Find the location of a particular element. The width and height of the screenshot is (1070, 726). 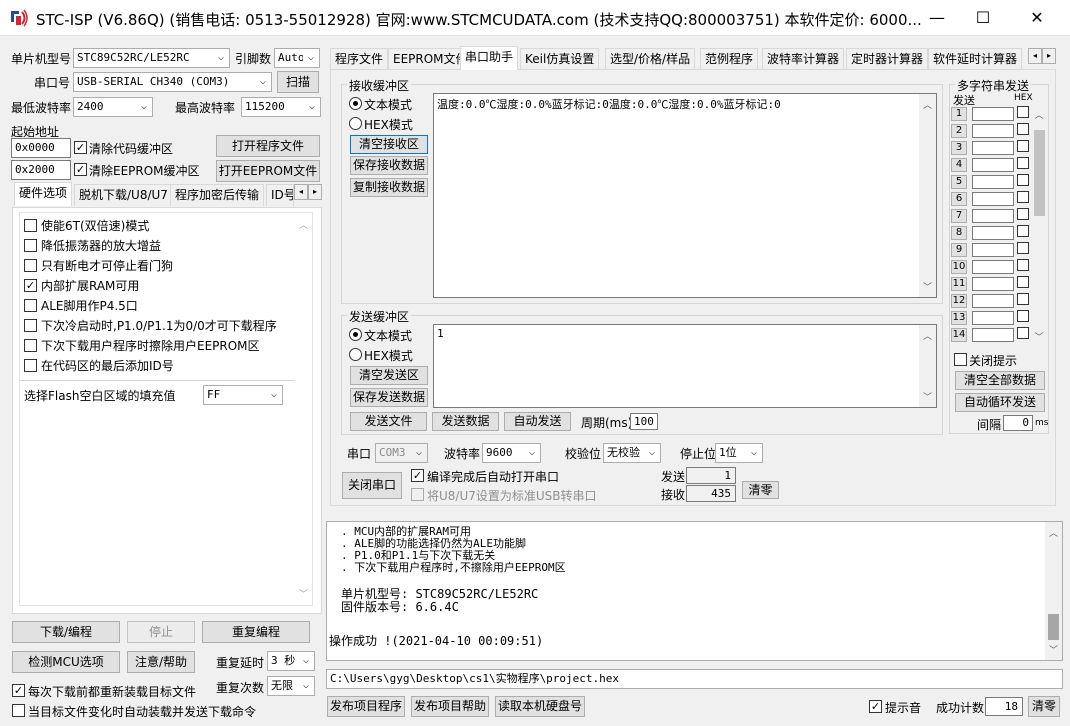

interval-input: 0 is located at coordinates (1018, 423).